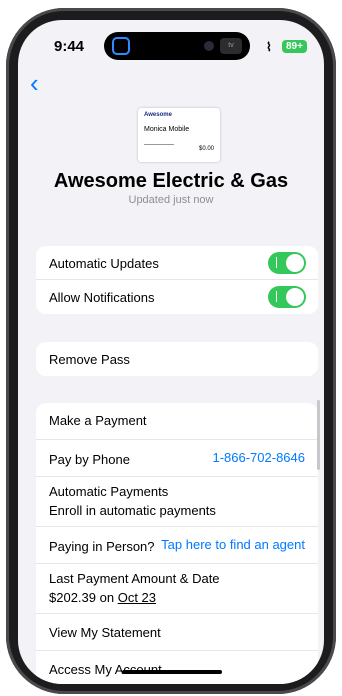  I want to click on in-person-label: Paying in Person?, so click(102, 546).